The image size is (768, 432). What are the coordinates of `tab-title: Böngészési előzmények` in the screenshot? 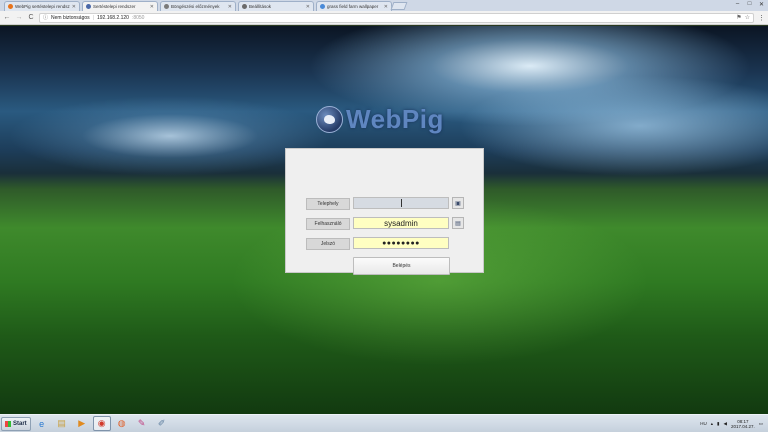 It's located at (195, 6).